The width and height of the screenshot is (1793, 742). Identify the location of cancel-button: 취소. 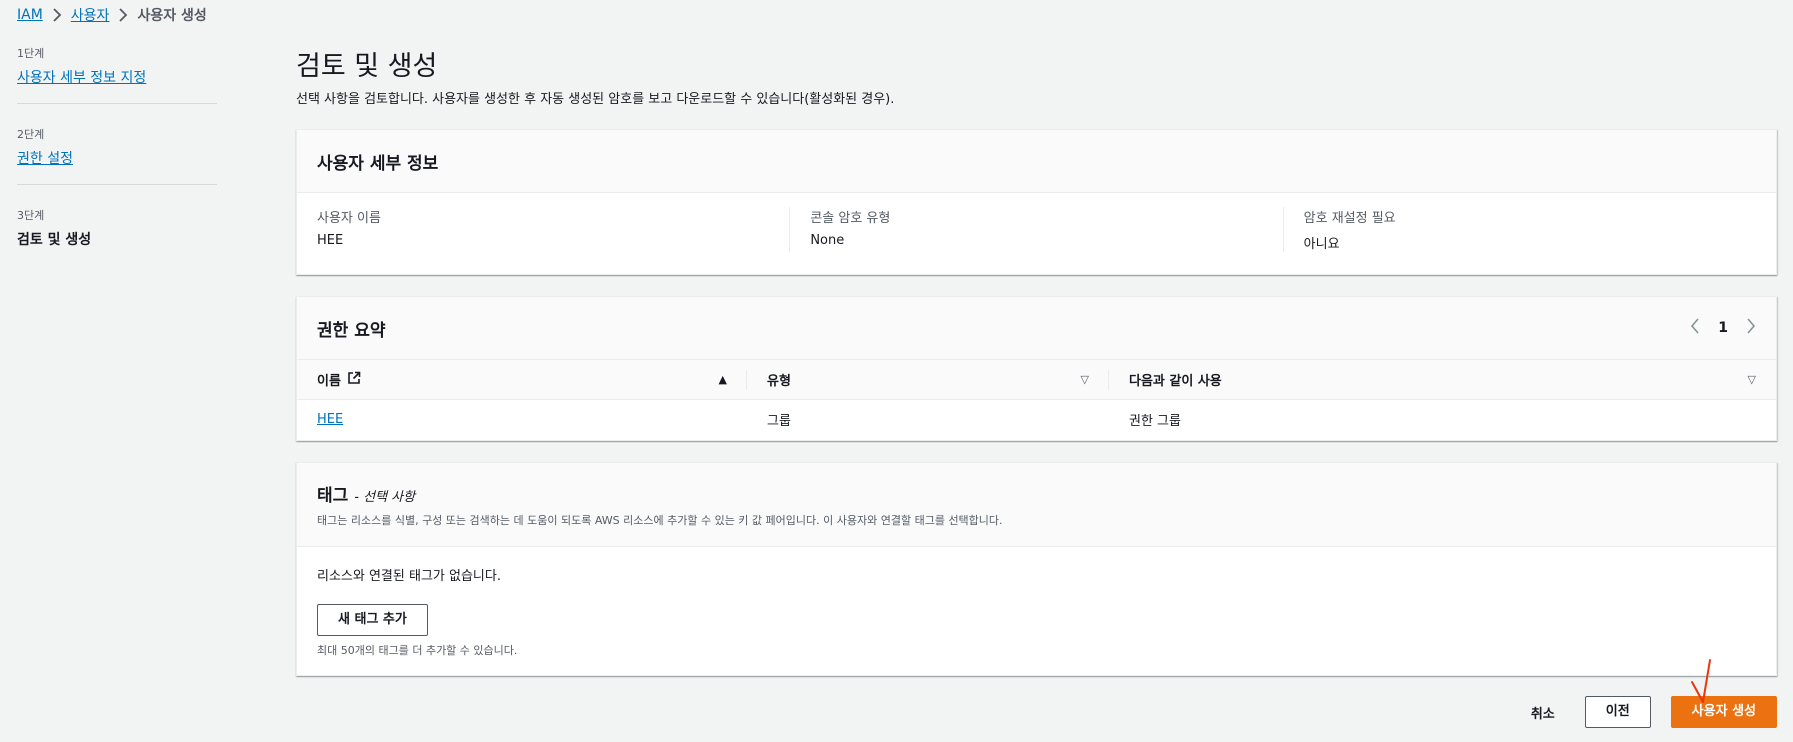
(1543, 712).